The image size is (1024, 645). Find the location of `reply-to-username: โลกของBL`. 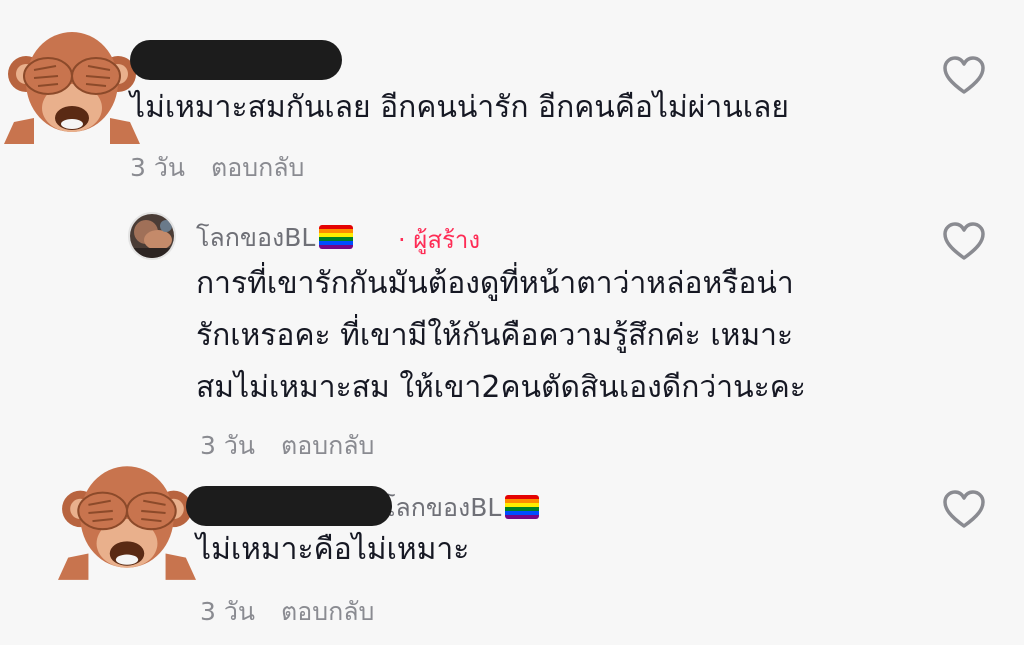

reply-to-username: โลกของBL is located at coordinates (461, 508).